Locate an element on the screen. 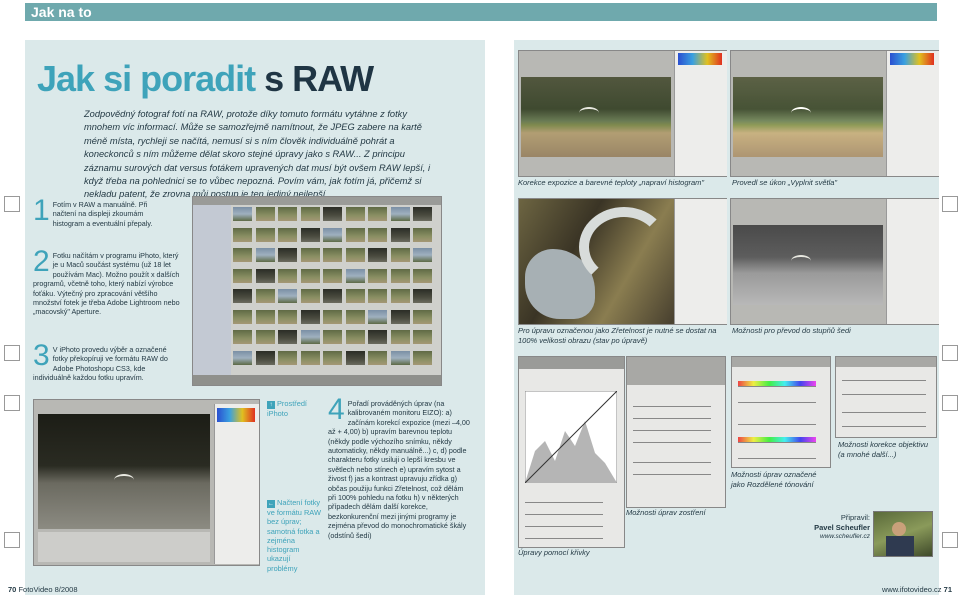 The image size is (960, 595). page-number-left: 70 is located at coordinates (12, 589).